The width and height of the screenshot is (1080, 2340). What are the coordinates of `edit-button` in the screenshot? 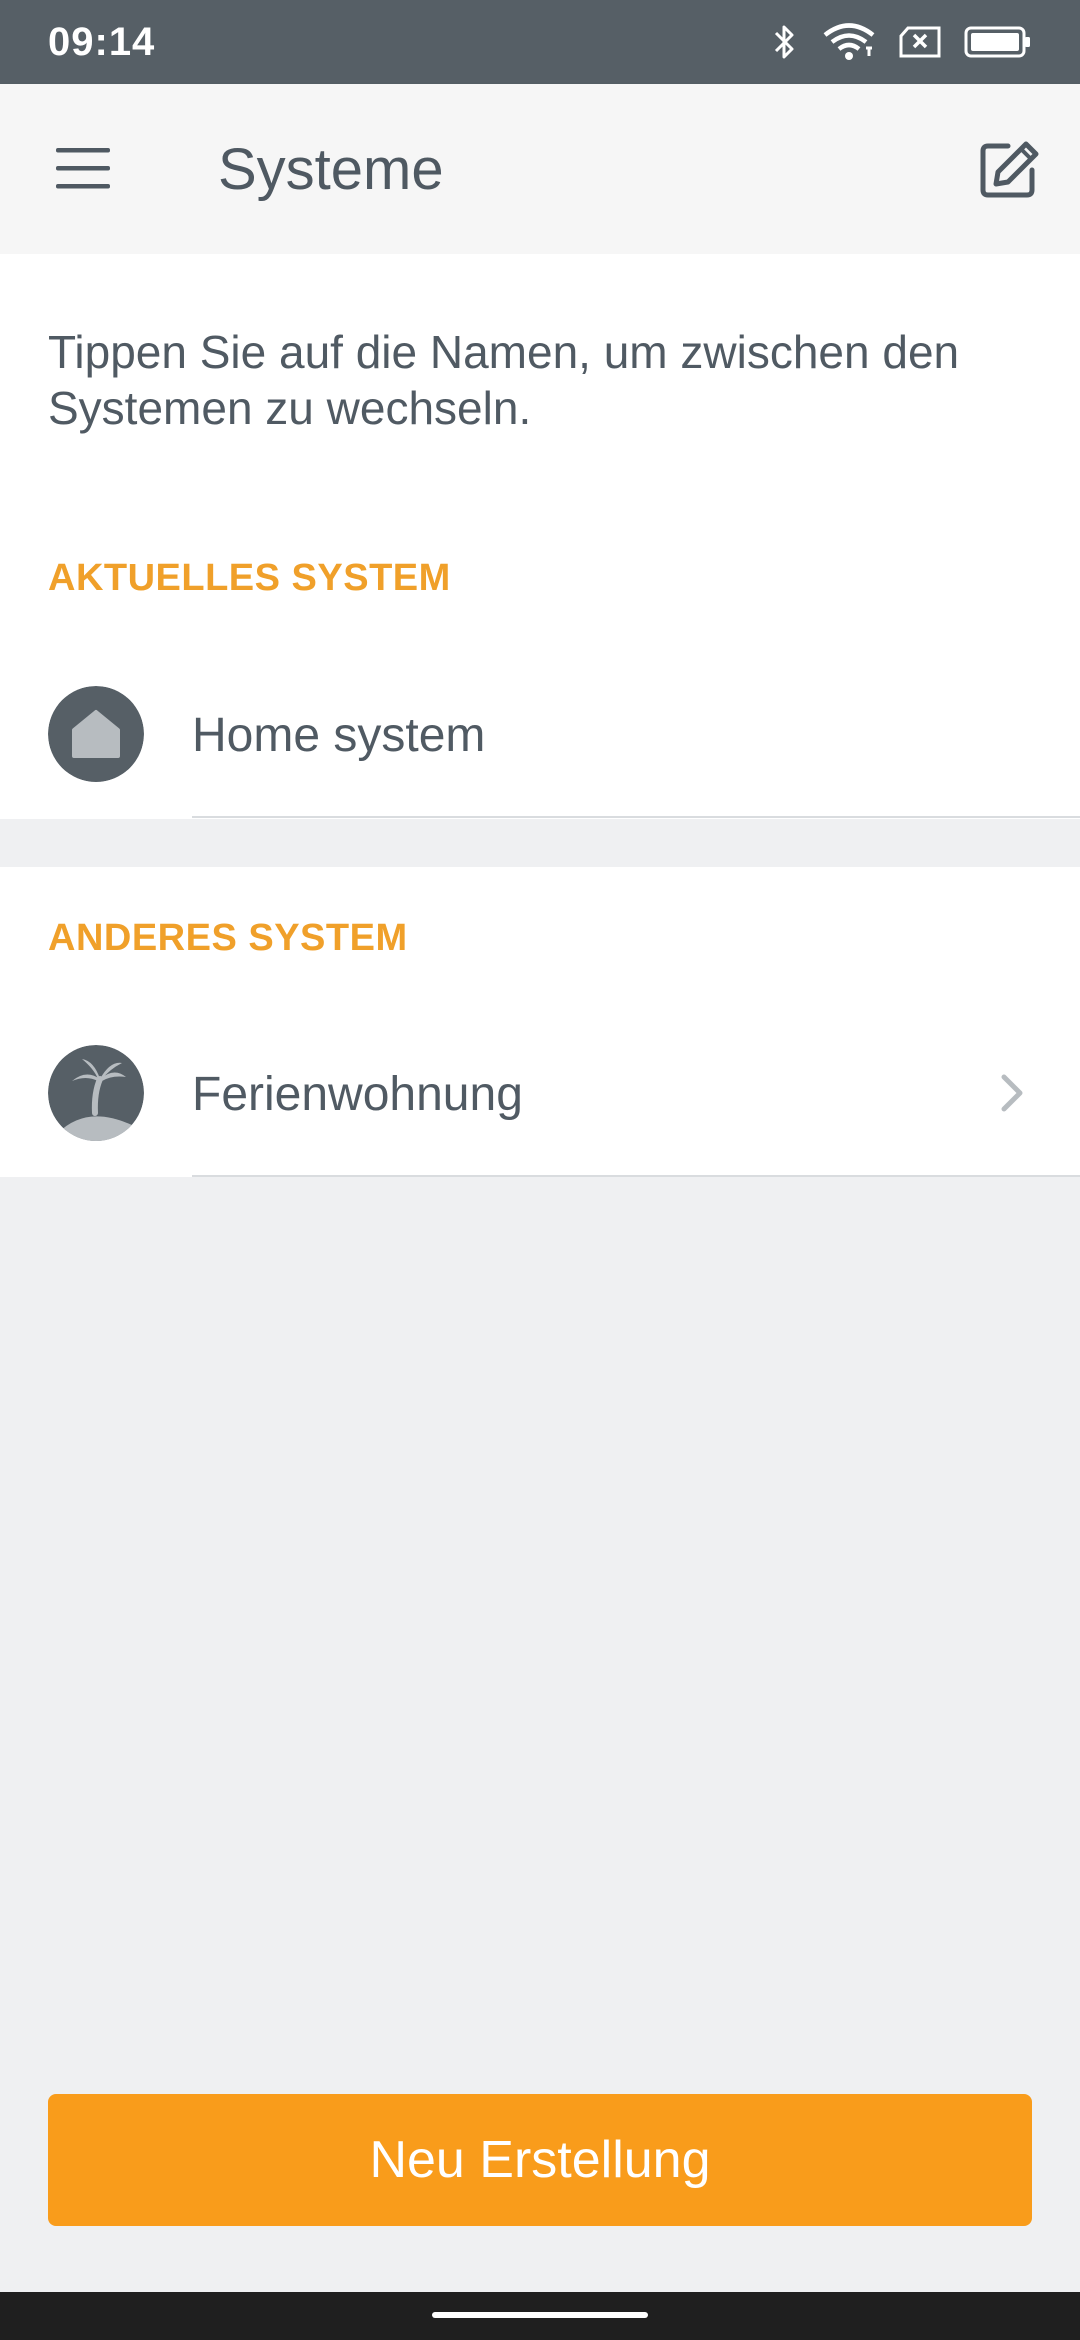 It's located at (1009, 169).